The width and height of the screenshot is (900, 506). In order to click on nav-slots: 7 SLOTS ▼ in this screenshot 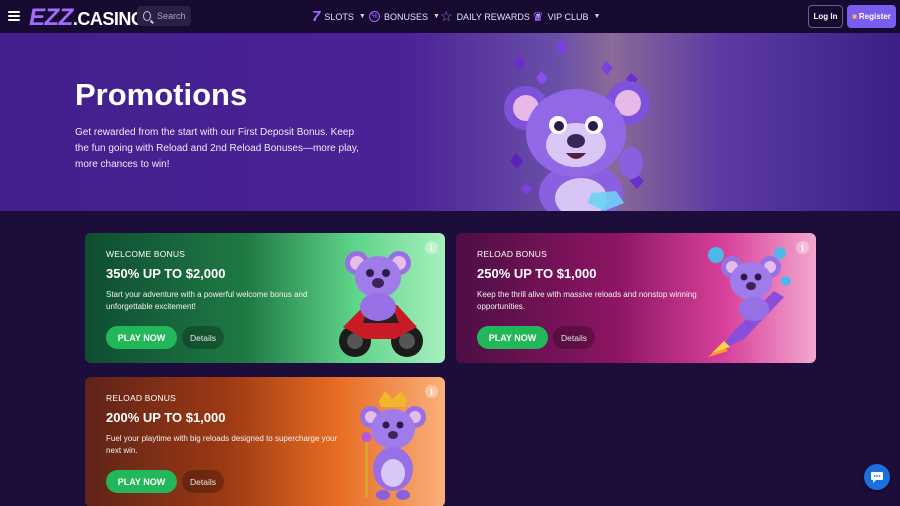, I will do `click(339, 16)`.